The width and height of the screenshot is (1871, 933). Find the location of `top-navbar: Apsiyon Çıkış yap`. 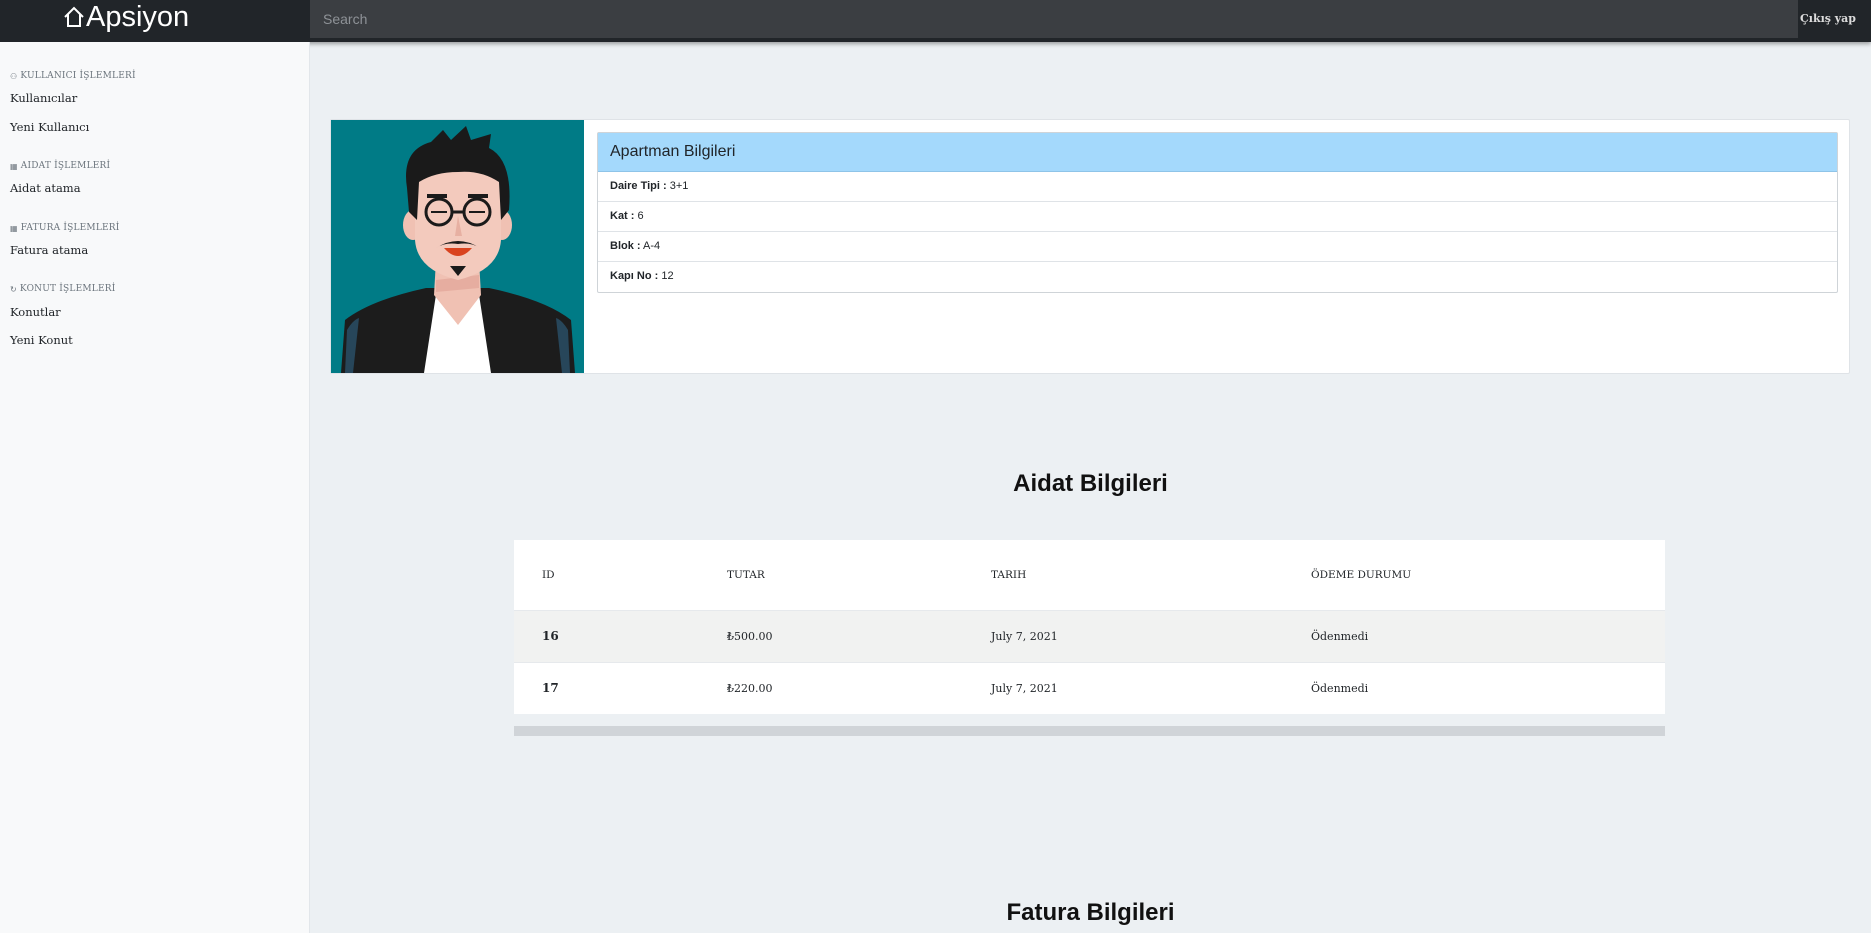

top-navbar: Apsiyon Çıkış yap is located at coordinates (935, 21).